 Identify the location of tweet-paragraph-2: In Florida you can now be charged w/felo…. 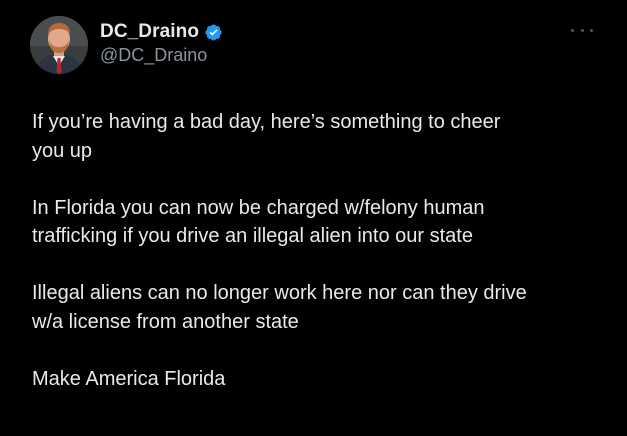
(258, 222).